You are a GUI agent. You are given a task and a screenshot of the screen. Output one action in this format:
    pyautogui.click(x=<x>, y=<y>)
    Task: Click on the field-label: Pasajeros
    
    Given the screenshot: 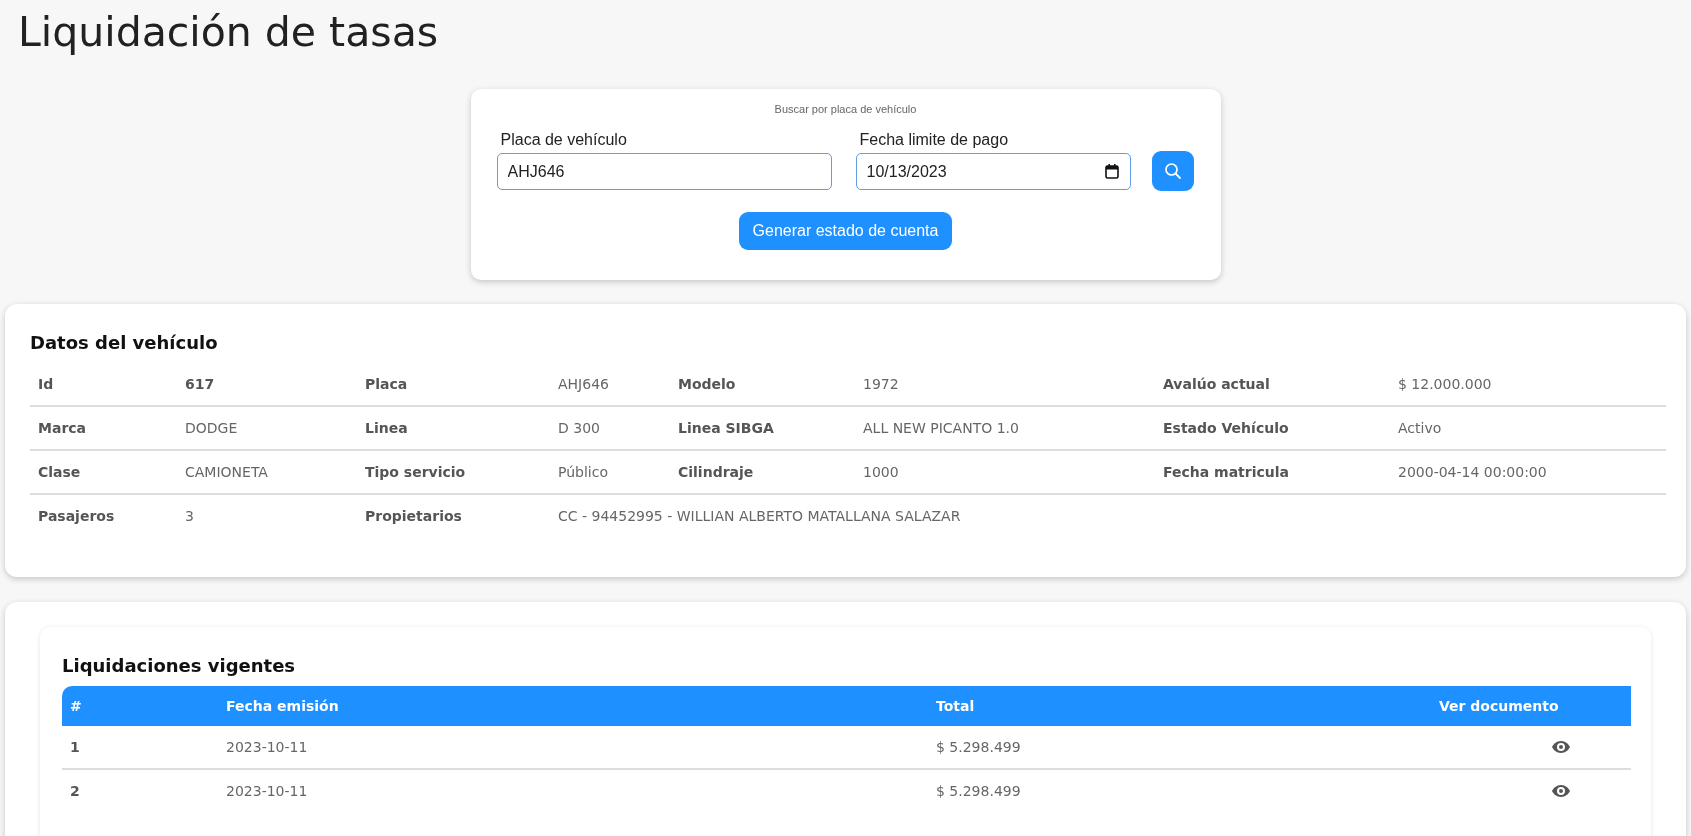 What is the action you would take?
    pyautogui.click(x=76, y=516)
    